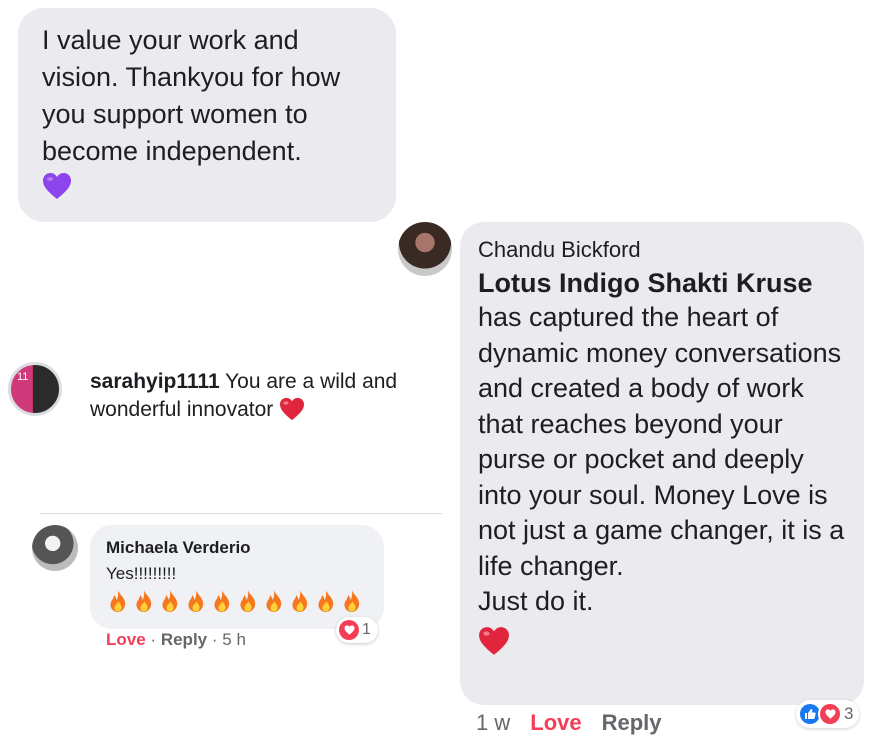 The width and height of the screenshot is (886, 744). I want to click on comment-bubble: Michaela Verderio Yes!!!!!!!!!, so click(237, 577).